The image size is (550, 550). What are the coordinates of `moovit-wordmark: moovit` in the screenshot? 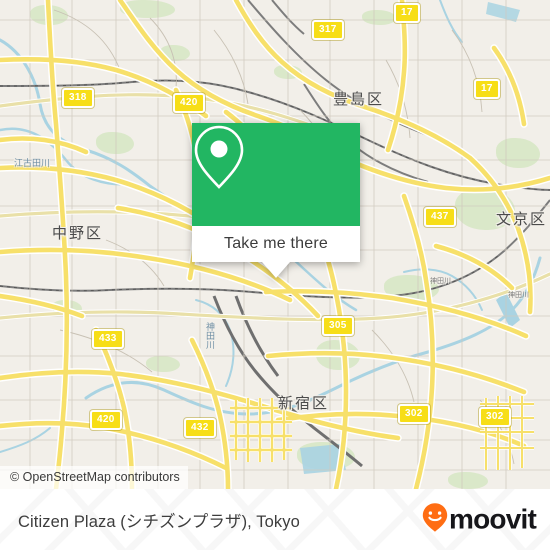 It's located at (493, 519).